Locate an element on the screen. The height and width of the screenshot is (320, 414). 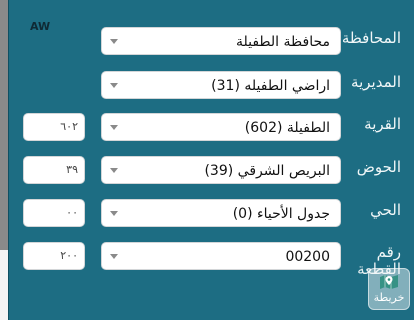
basin-select: البريص الشرقي (39) is located at coordinates (221, 170).